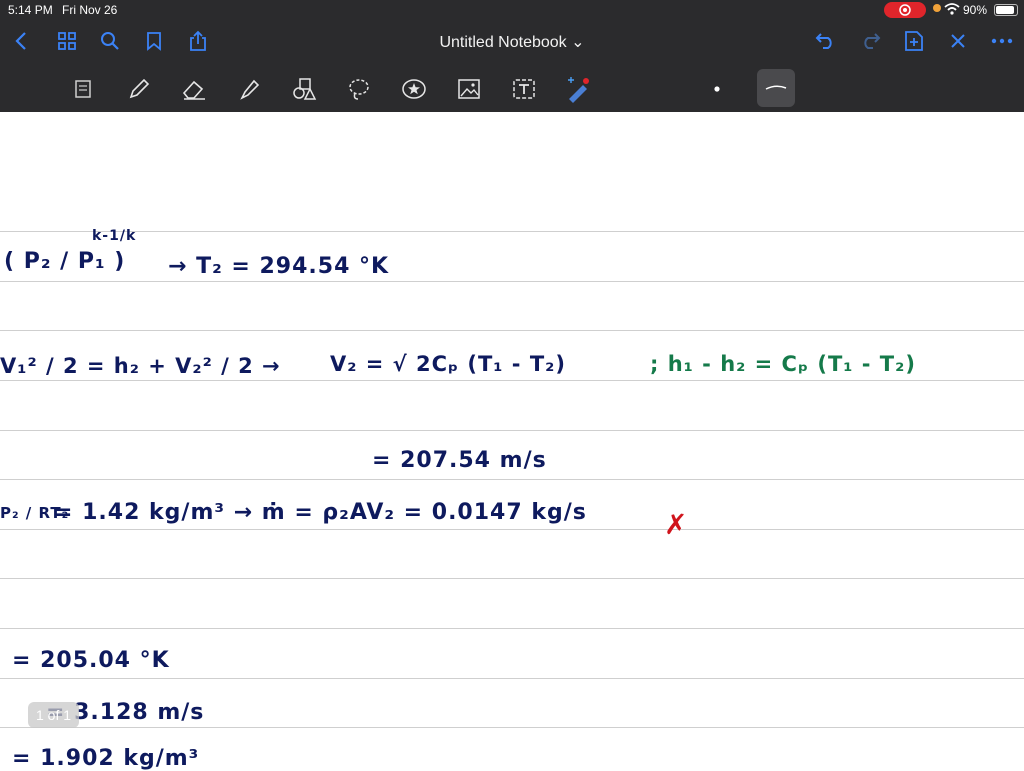 The width and height of the screenshot is (1024, 771). I want to click on battery-percent: 90%, so click(975, 10).